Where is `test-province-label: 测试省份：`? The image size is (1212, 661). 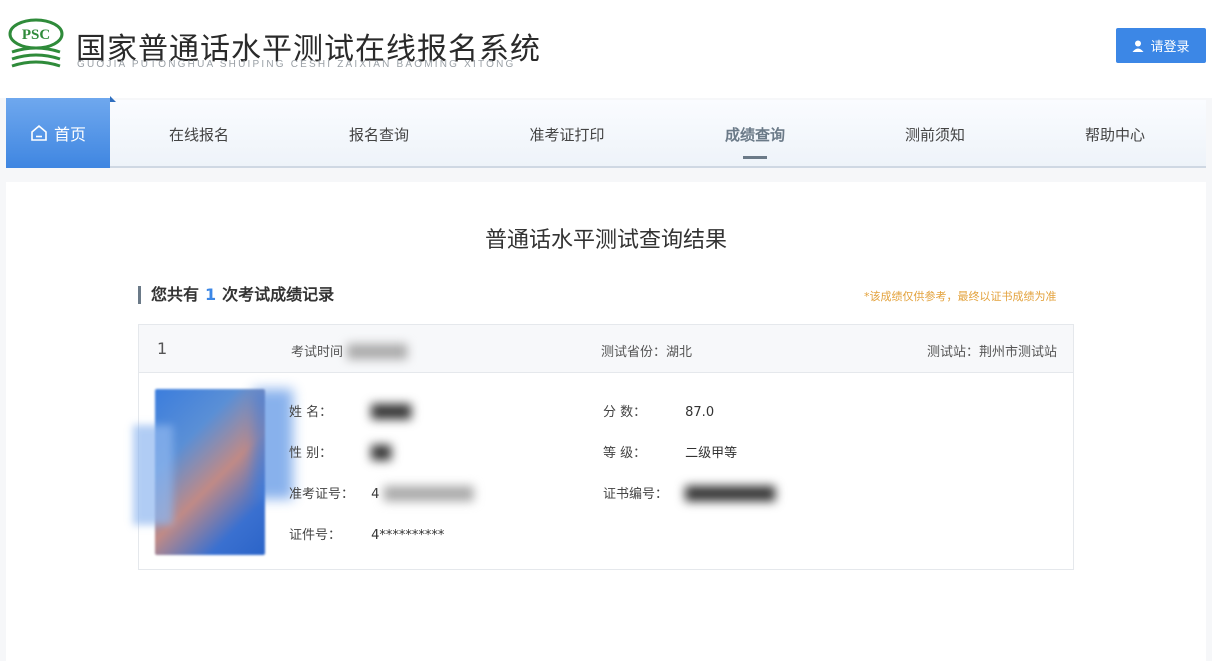 test-province-label: 测试省份： is located at coordinates (634, 352).